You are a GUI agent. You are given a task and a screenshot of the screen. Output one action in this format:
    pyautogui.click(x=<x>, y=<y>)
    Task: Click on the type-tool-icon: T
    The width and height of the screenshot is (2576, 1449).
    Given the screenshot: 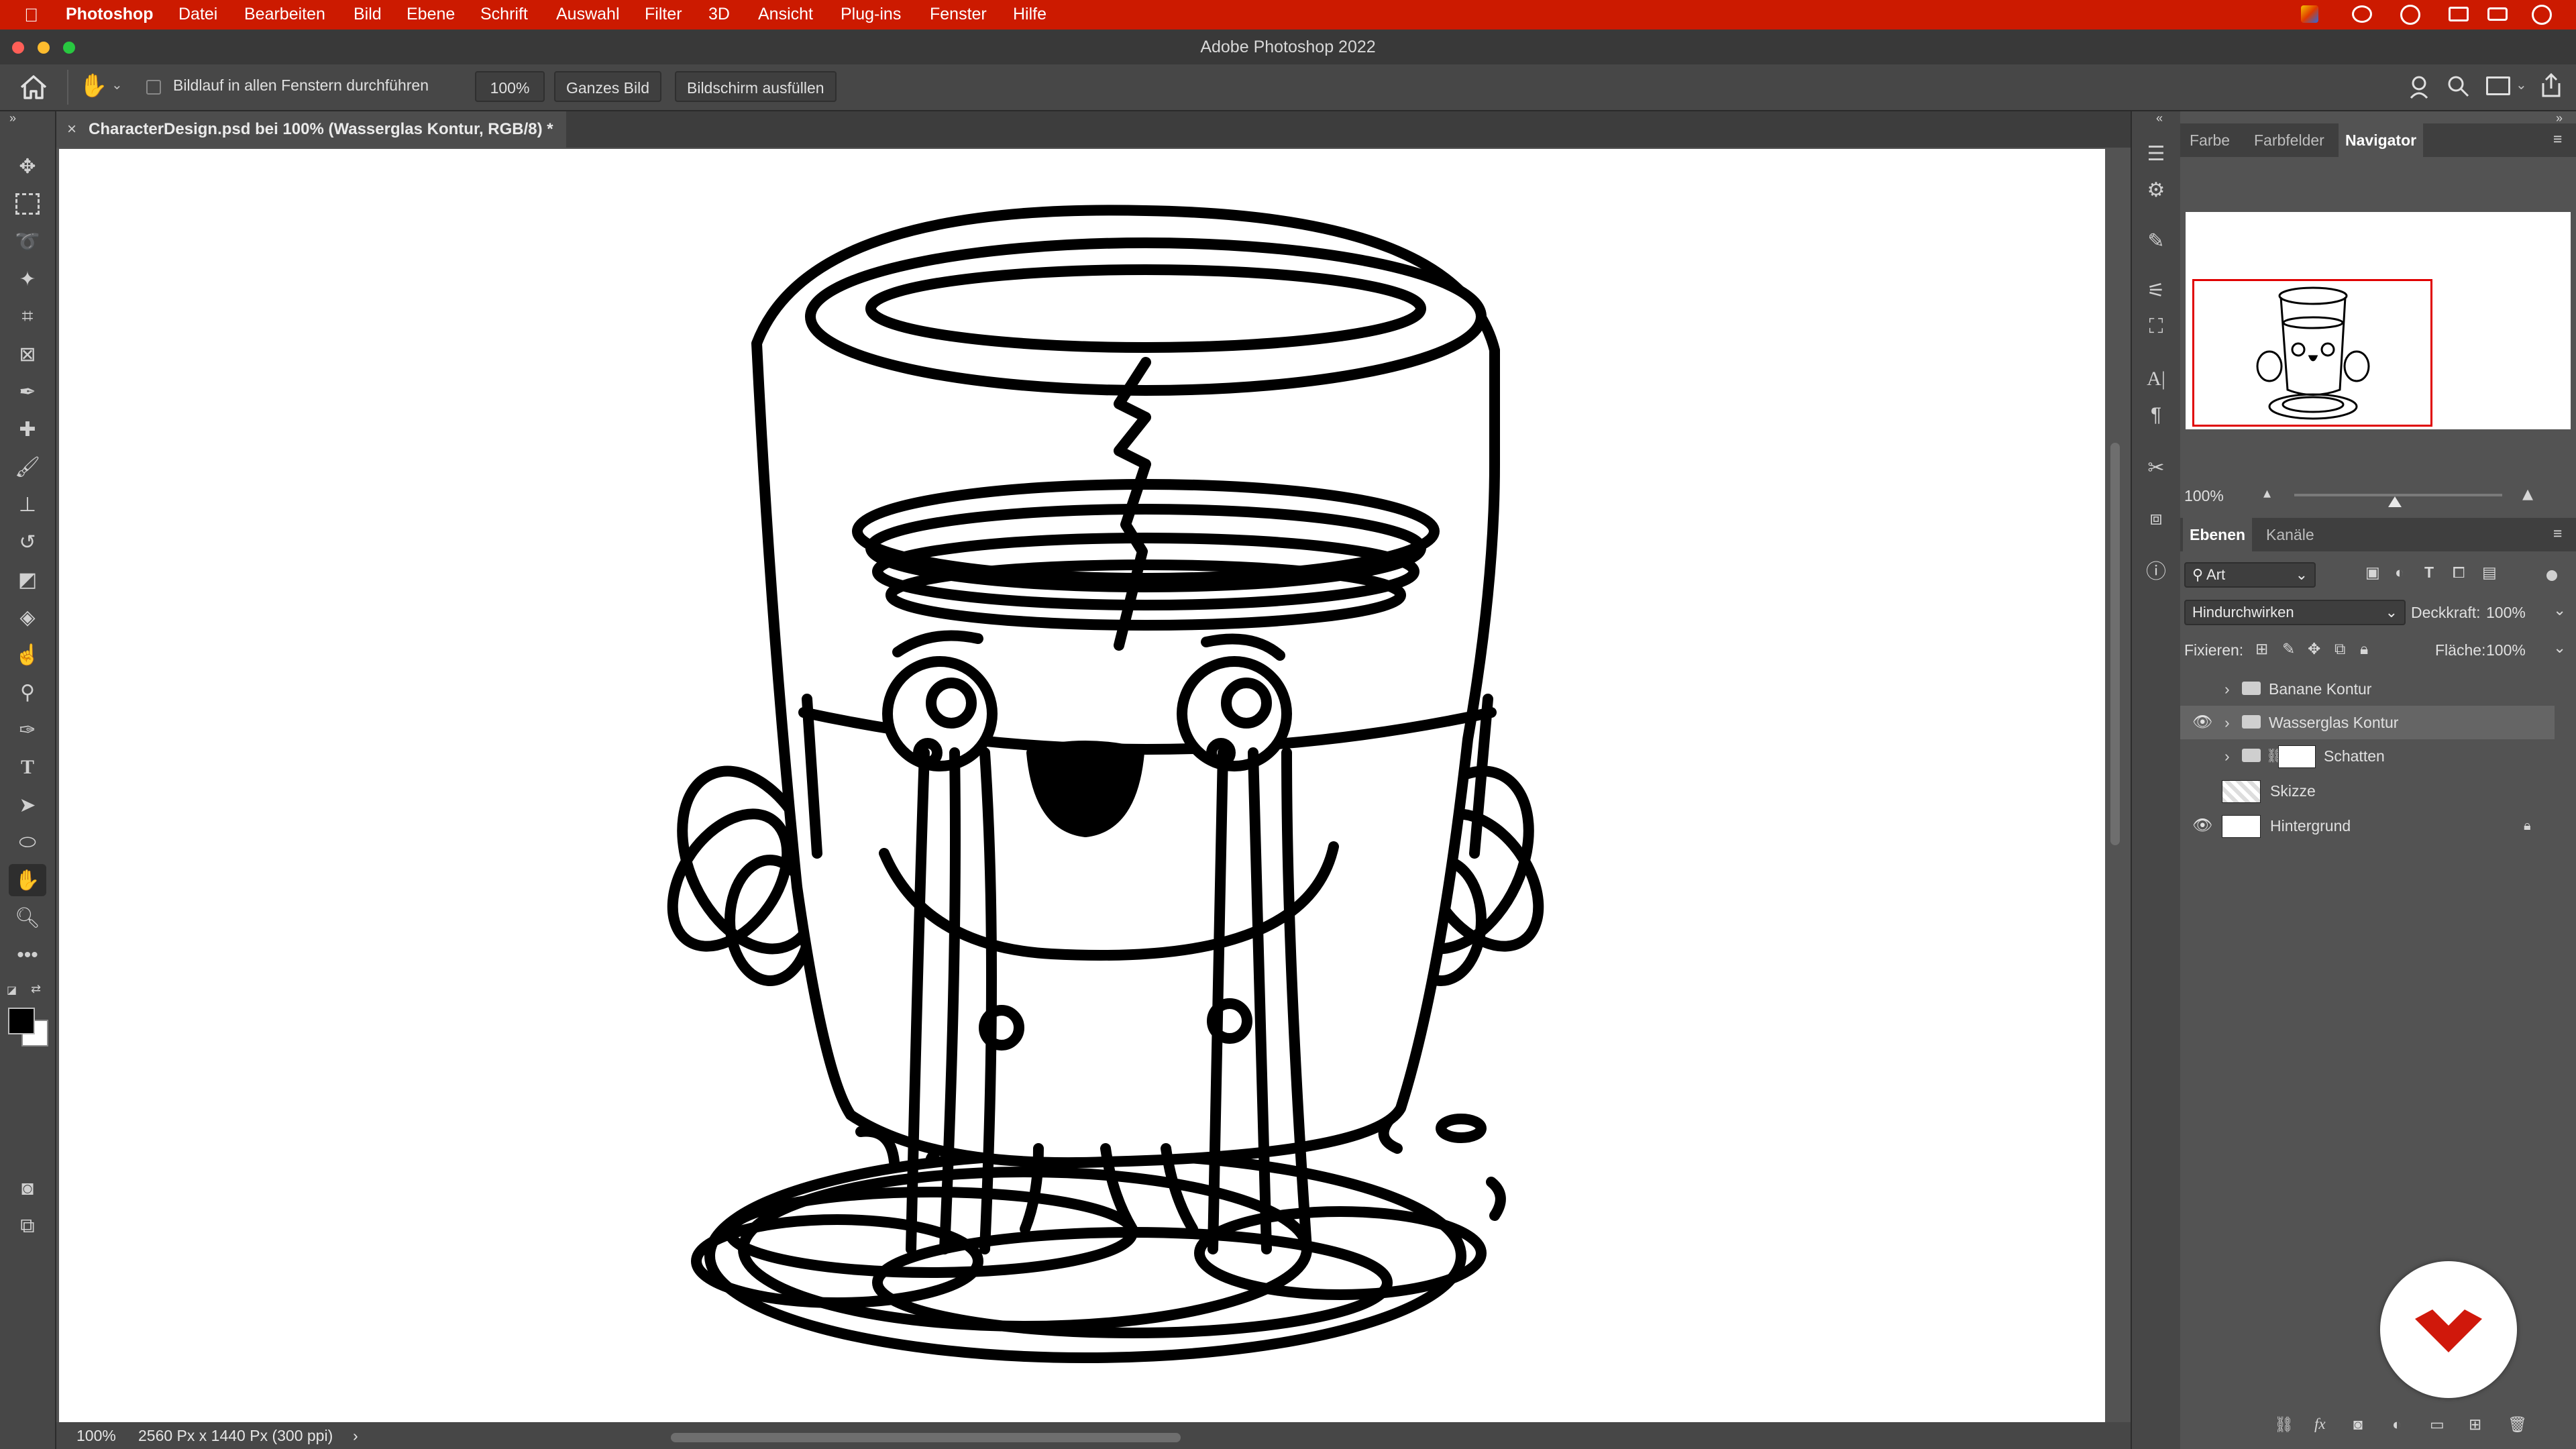 What is the action you would take?
    pyautogui.click(x=27, y=767)
    